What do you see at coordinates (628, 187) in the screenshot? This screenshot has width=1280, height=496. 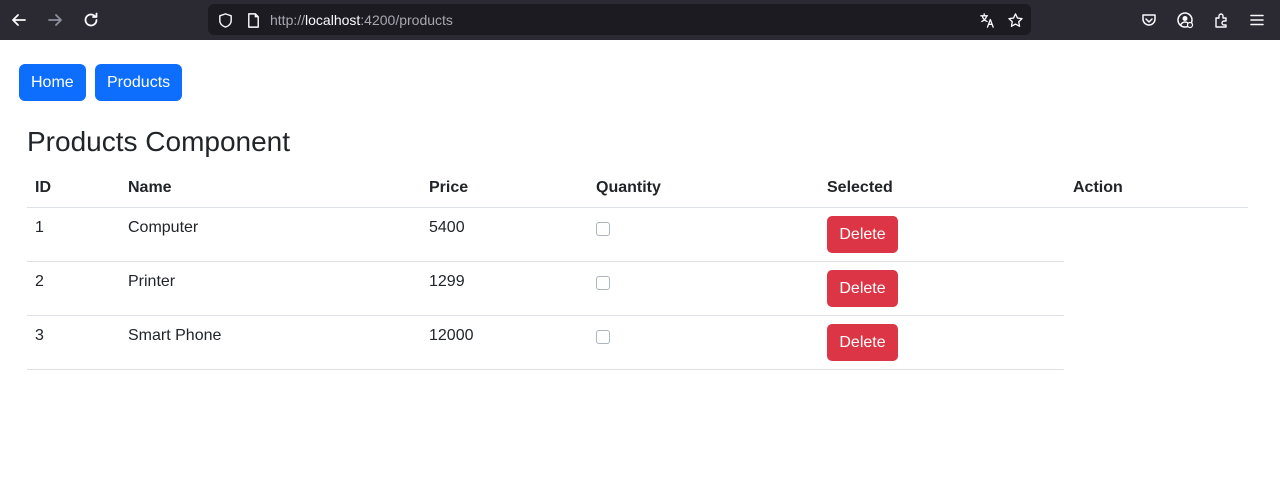 I see `header-quantity: Quantity` at bounding box center [628, 187].